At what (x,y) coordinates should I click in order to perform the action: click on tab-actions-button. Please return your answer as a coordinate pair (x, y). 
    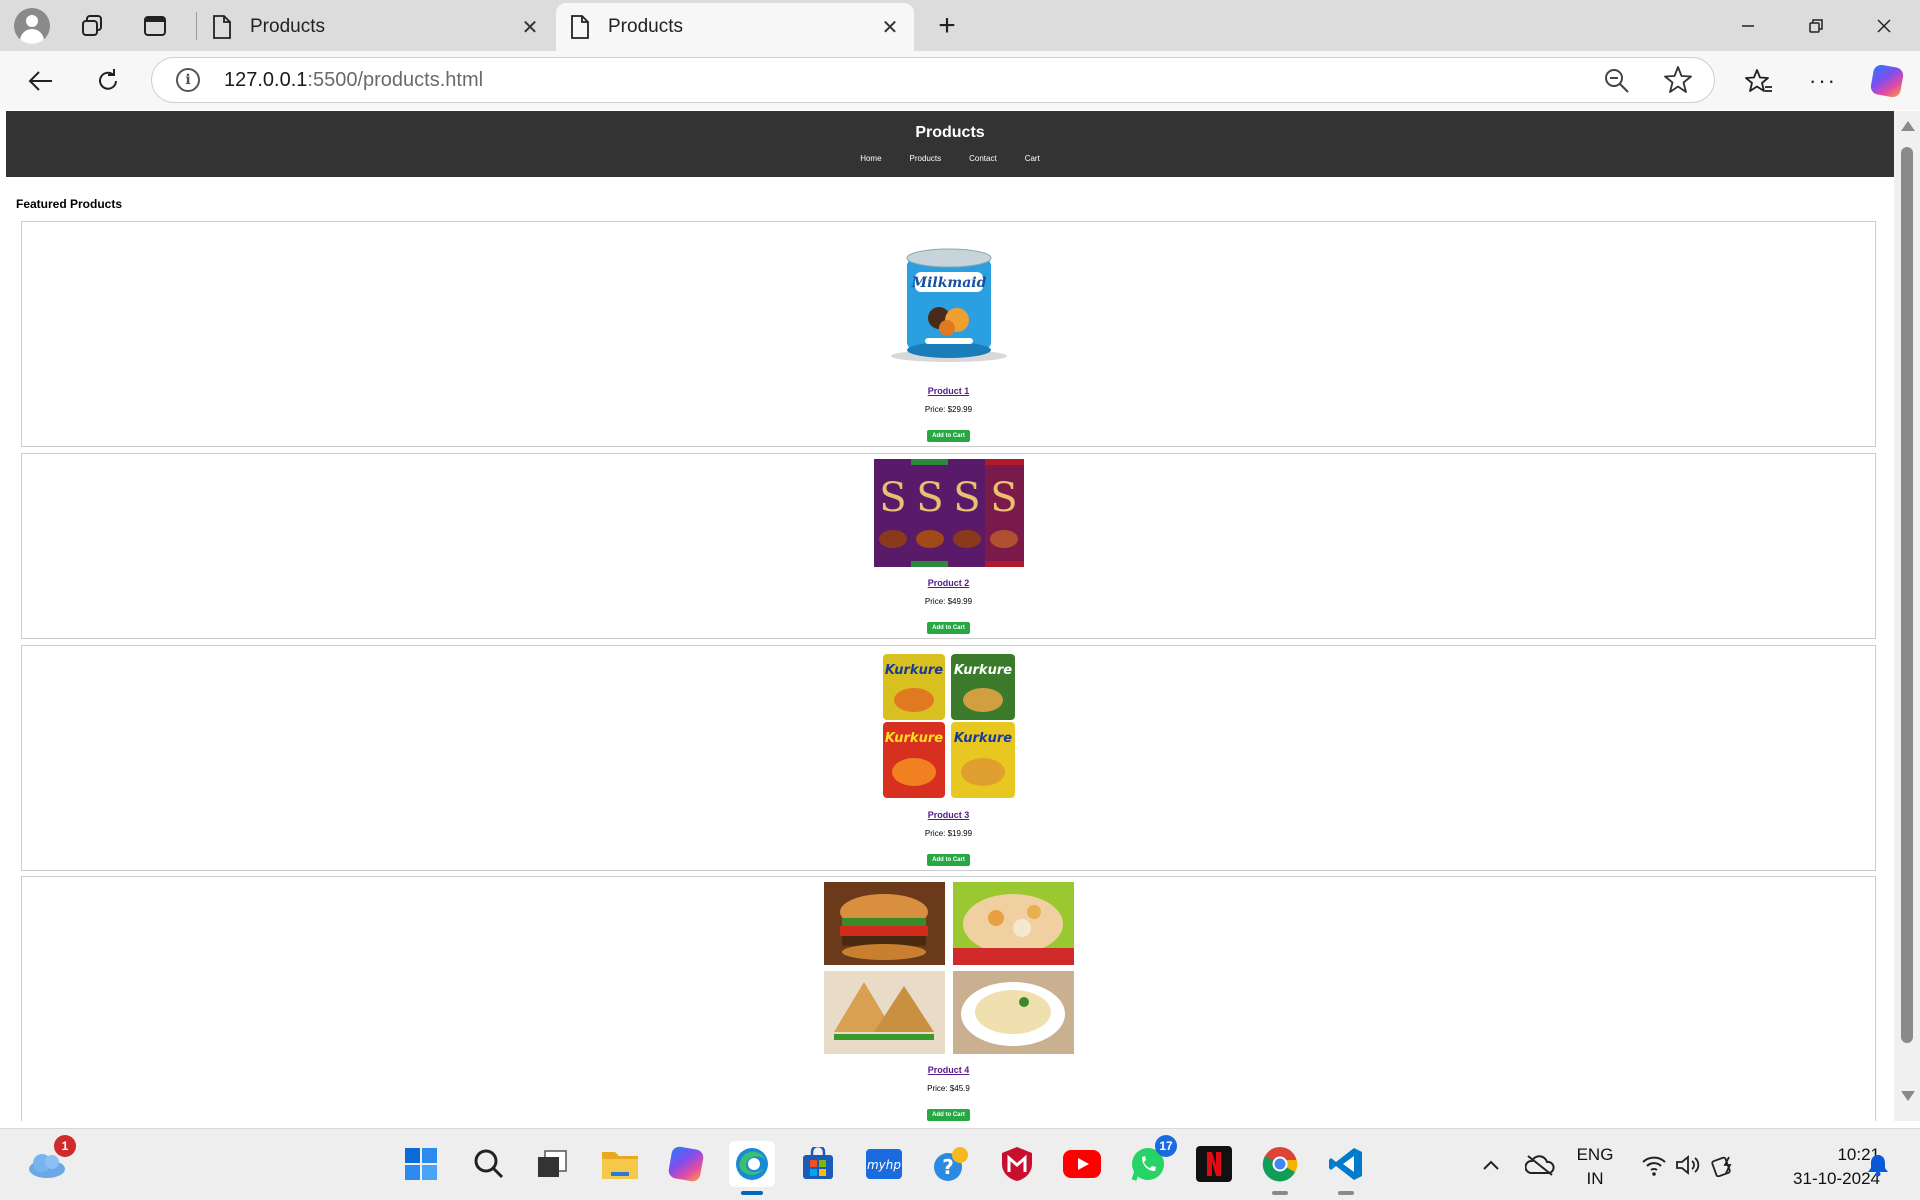
    Looking at the image, I should click on (155, 26).